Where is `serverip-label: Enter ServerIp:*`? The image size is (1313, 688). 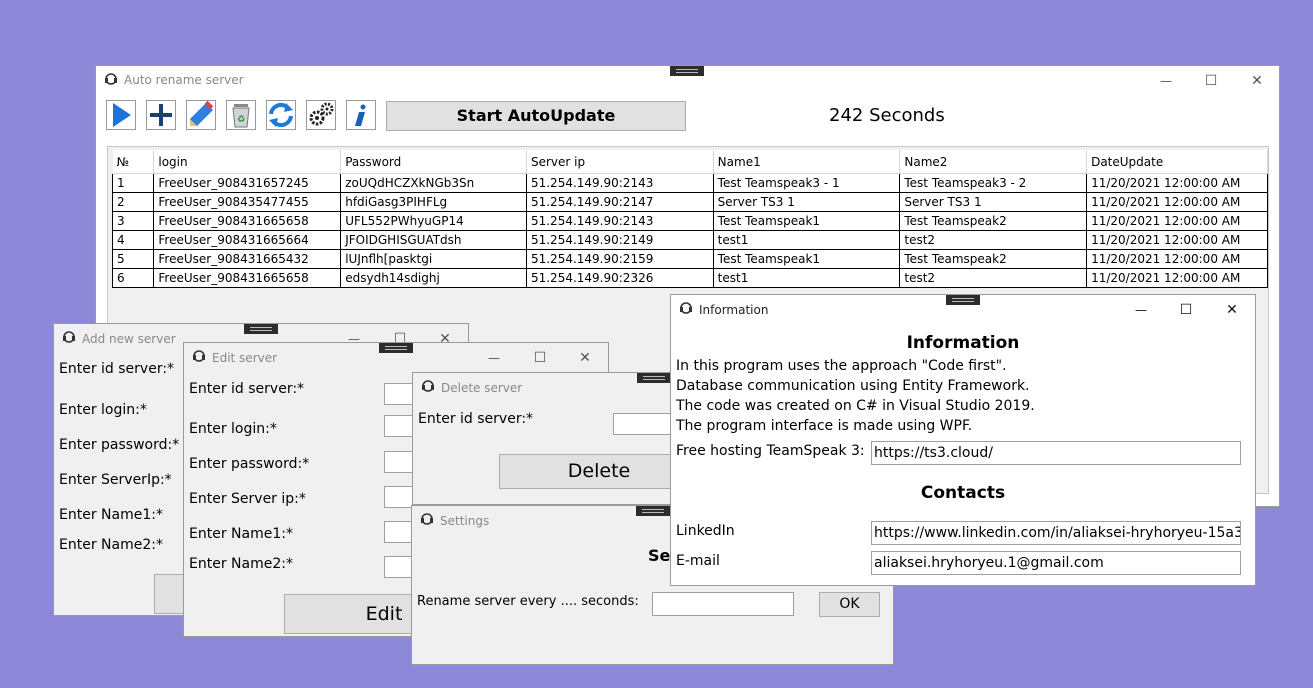
serverip-label: Enter ServerIp:* is located at coordinates (115, 480).